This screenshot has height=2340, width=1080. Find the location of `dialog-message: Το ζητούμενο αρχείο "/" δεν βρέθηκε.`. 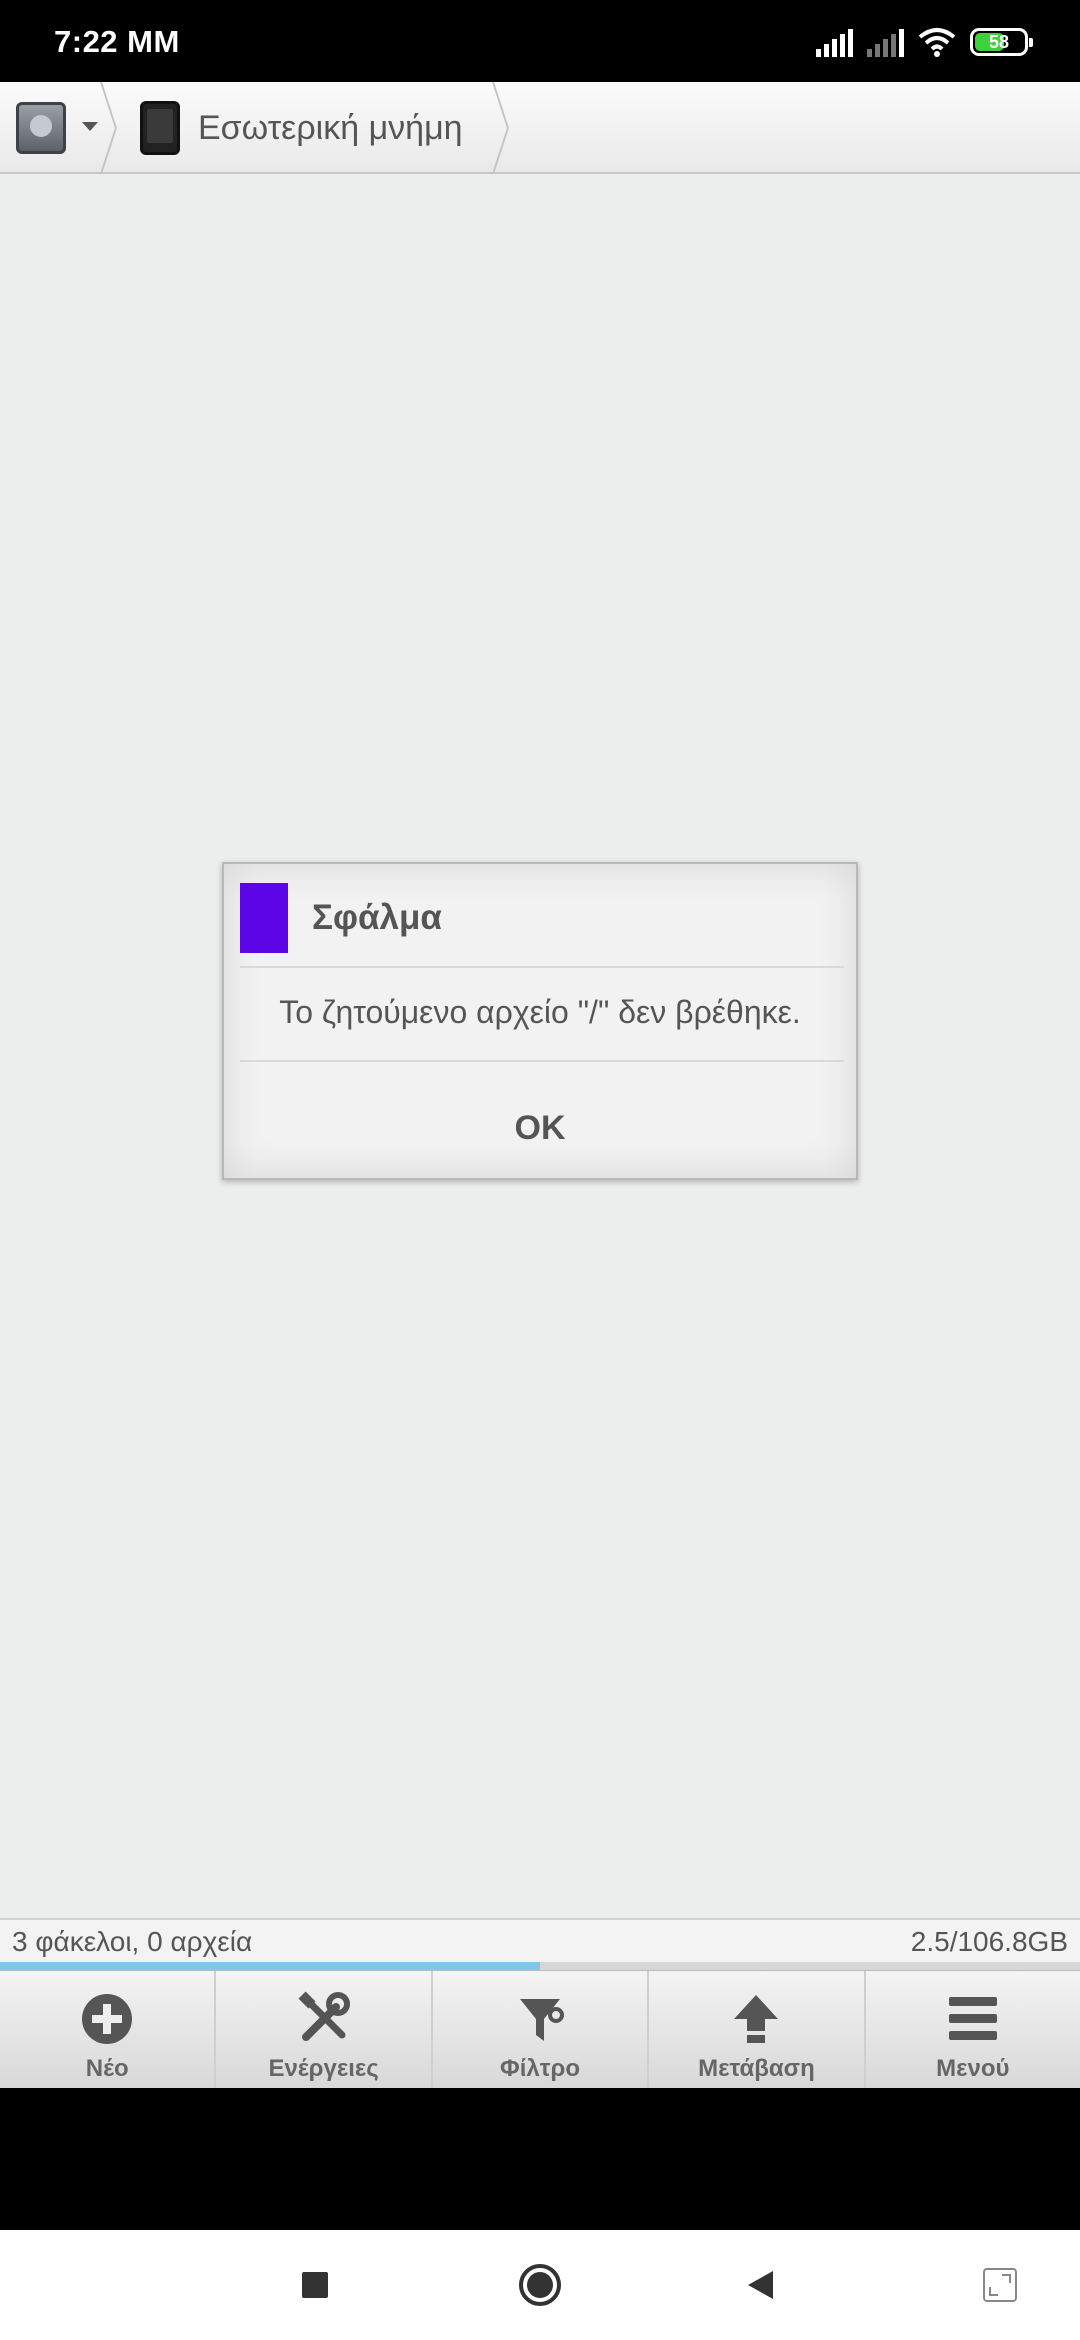

dialog-message: Το ζητούμενο αρχείο "/" δεν βρέθηκε. is located at coordinates (540, 1012).